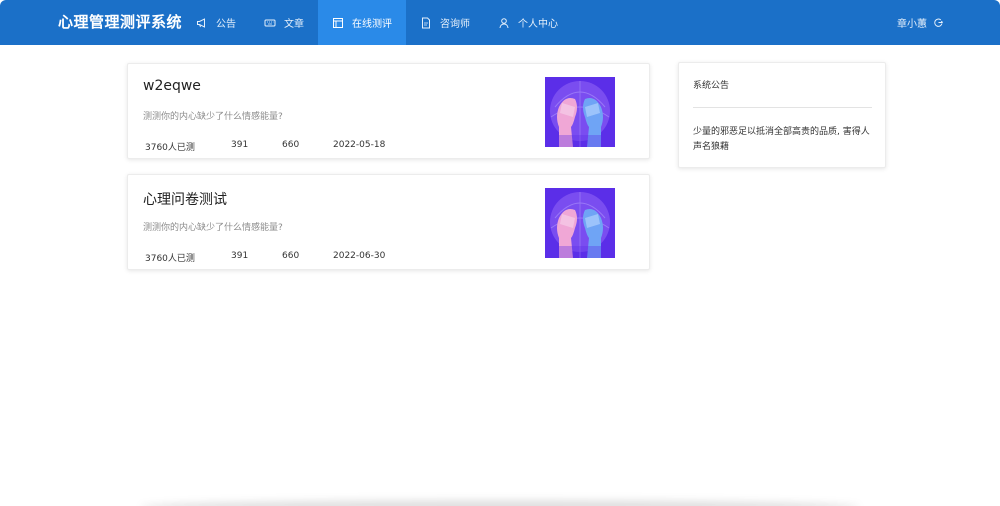  I want to click on test-stats: 3760人已测 391 660 2022-05-18, so click(265, 146).